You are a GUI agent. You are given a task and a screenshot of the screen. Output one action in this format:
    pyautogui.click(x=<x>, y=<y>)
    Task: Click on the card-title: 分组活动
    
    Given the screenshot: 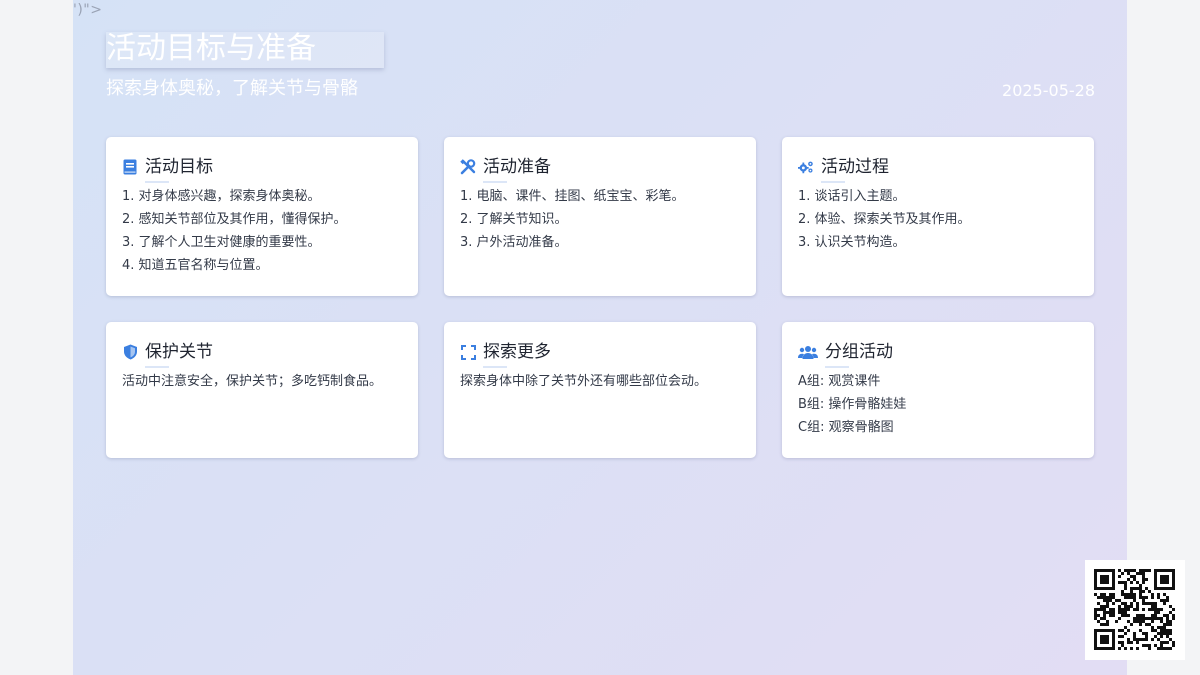 What is the action you would take?
    pyautogui.click(x=859, y=355)
    